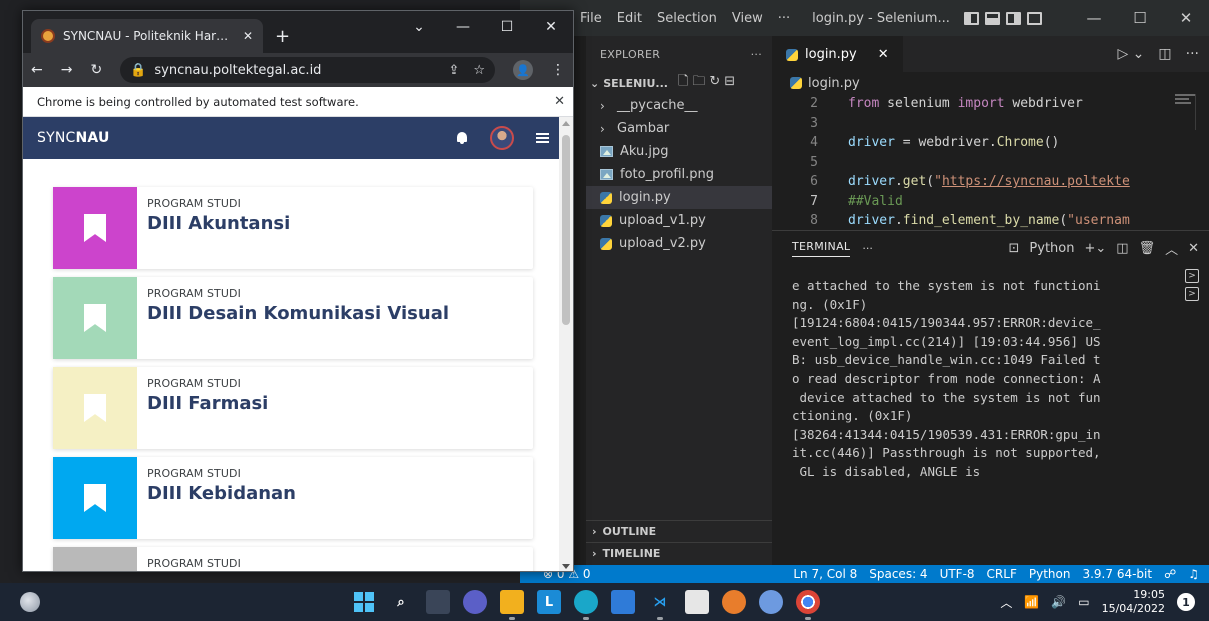  What do you see at coordinates (957, 574) in the screenshot?
I see `encoding: UTF-8` at bounding box center [957, 574].